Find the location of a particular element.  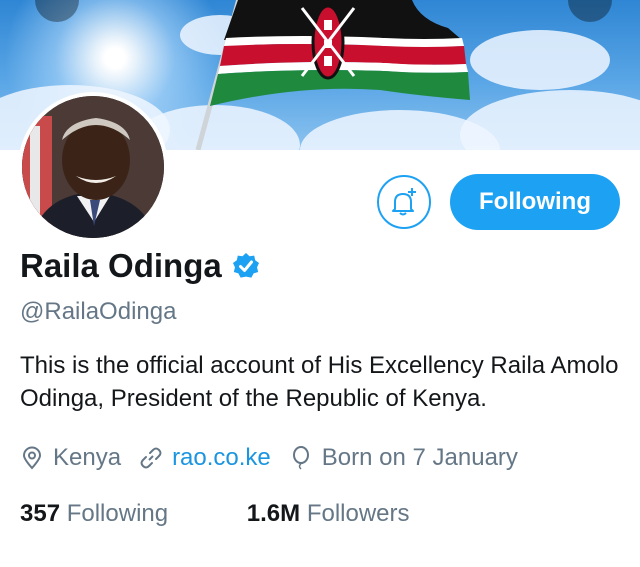

birthday-item: Born on 7 January is located at coordinates (403, 458).